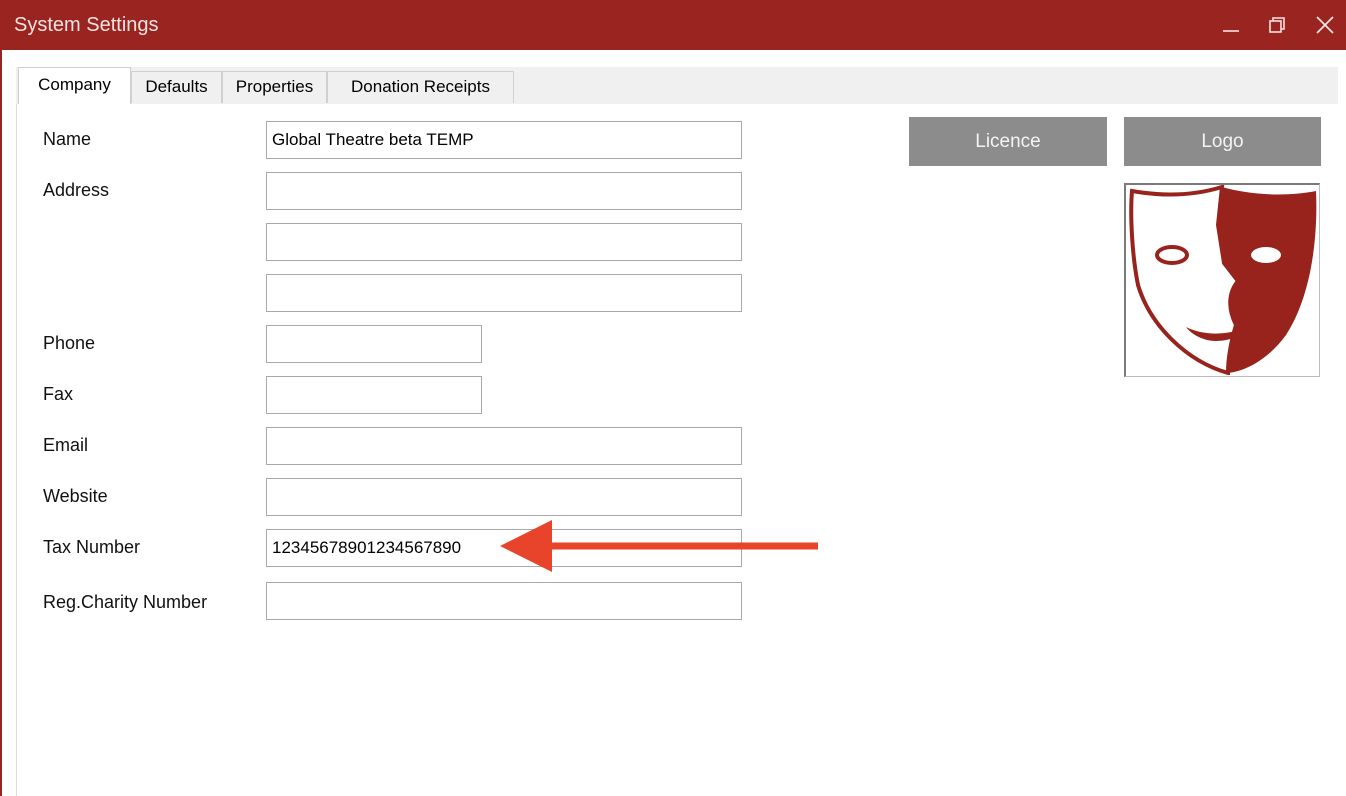  Describe the element at coordinates (420, 87) in the screenshot. I see `tab-donation-receipts: Donation Receipts` at that location.